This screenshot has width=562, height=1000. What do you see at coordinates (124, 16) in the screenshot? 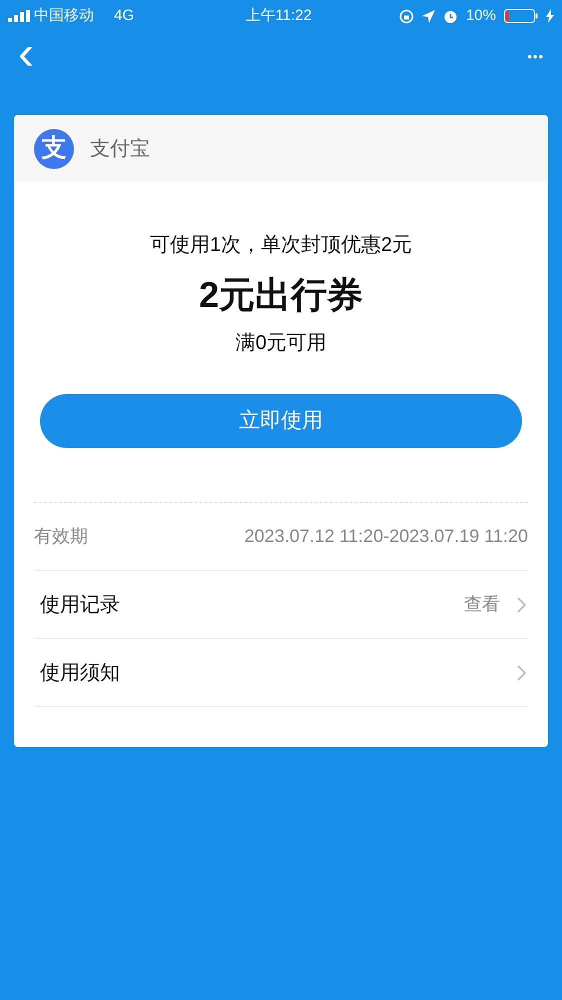
I see `network-type: 4G` at bounding box center [124, 16].